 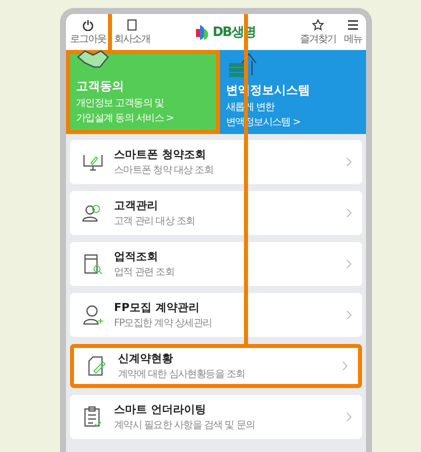 What do you see at coordinates (144, 272) in the screenshot?
I see `menu-subtitle: 업적 관련 조회` at bounding box center [144, 272].